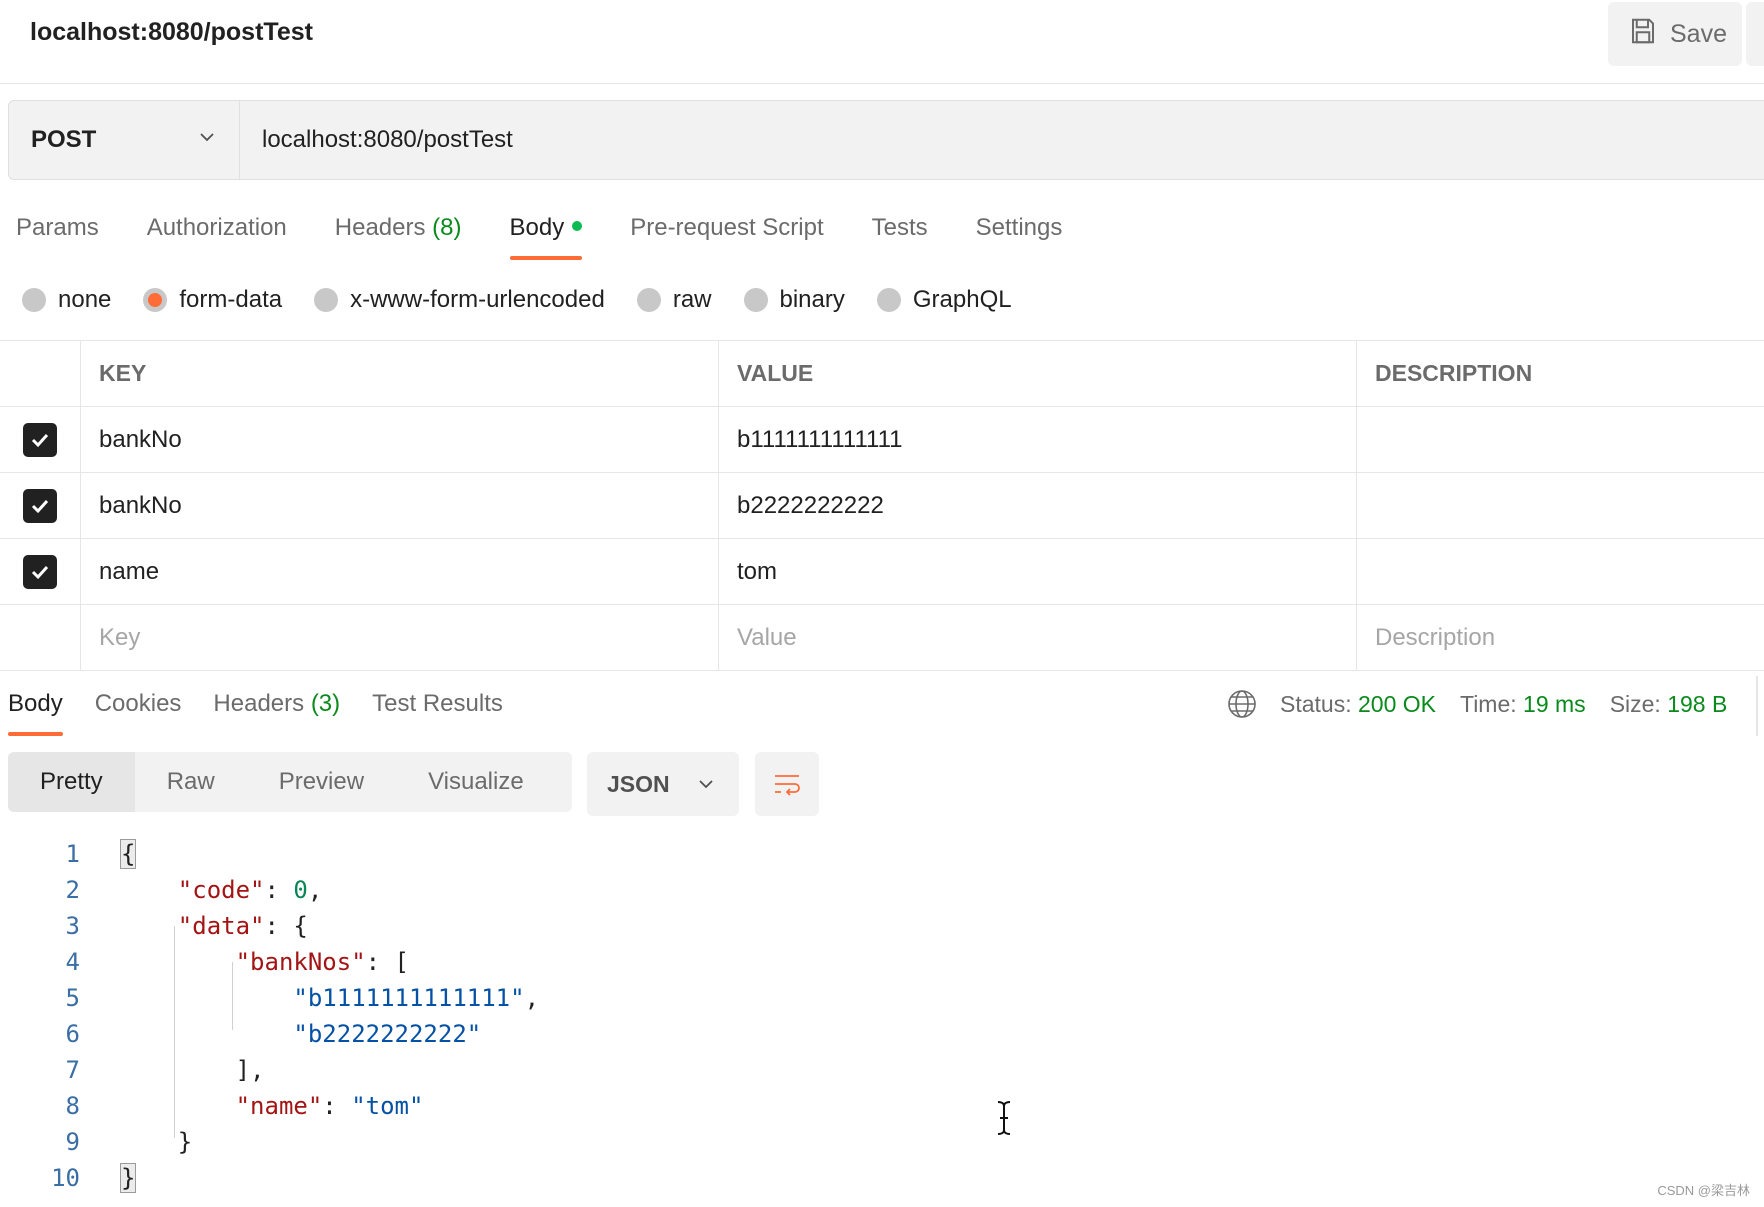  Describe the element at coordinates (692, 299) in the screenshot. I see `radio-label: raw` at that location.